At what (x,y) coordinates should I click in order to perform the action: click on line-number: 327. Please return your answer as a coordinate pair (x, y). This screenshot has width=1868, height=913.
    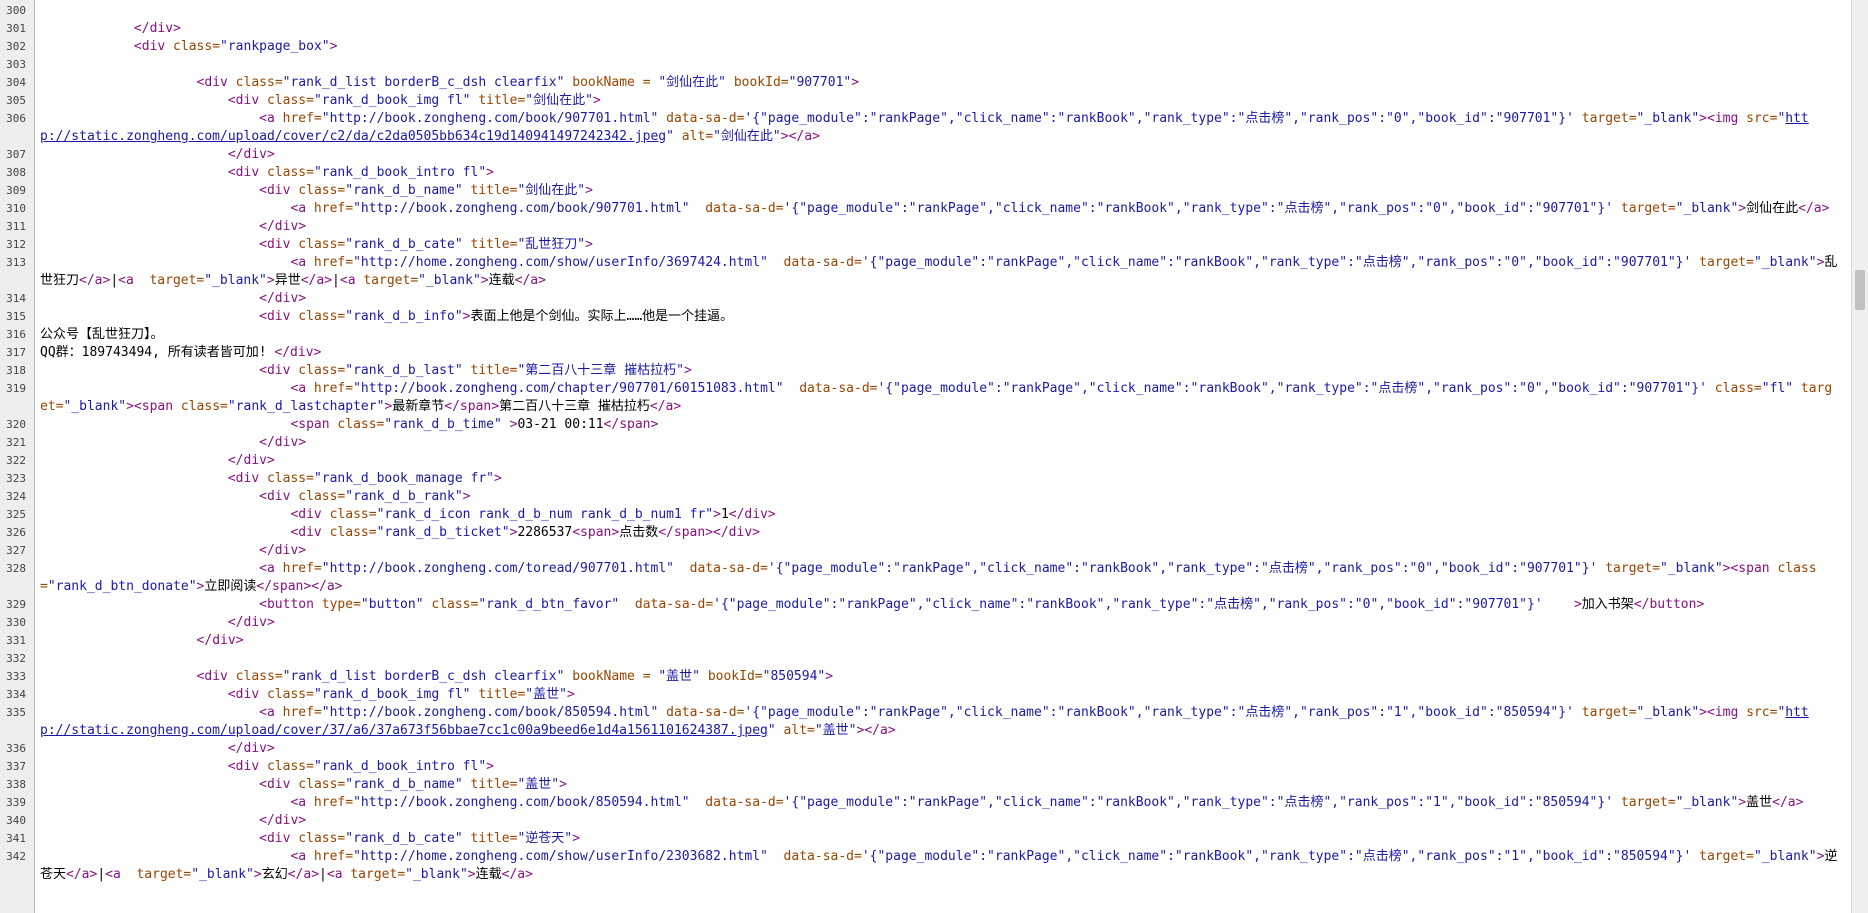
    Looking at the image, I should click on (16, 550).